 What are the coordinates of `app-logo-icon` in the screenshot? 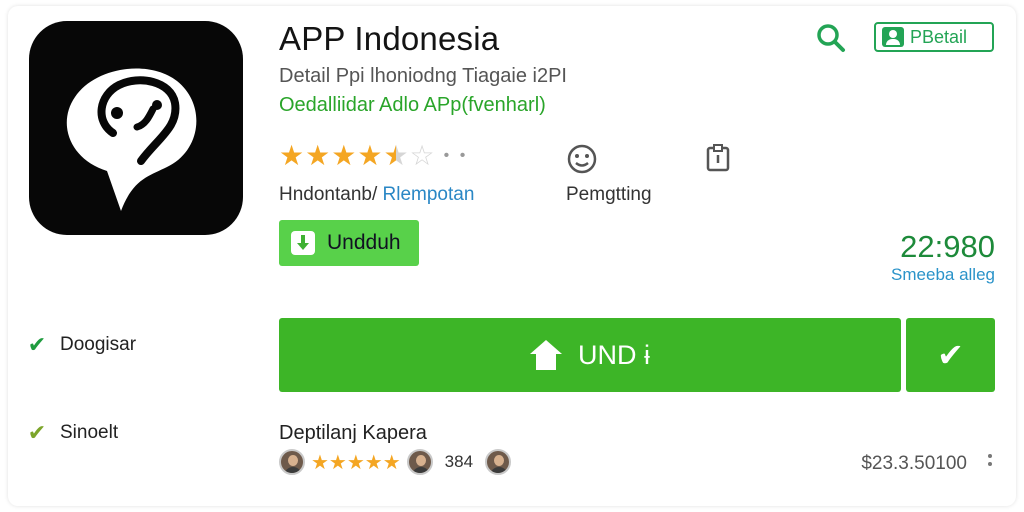 It's located at (136, 128).